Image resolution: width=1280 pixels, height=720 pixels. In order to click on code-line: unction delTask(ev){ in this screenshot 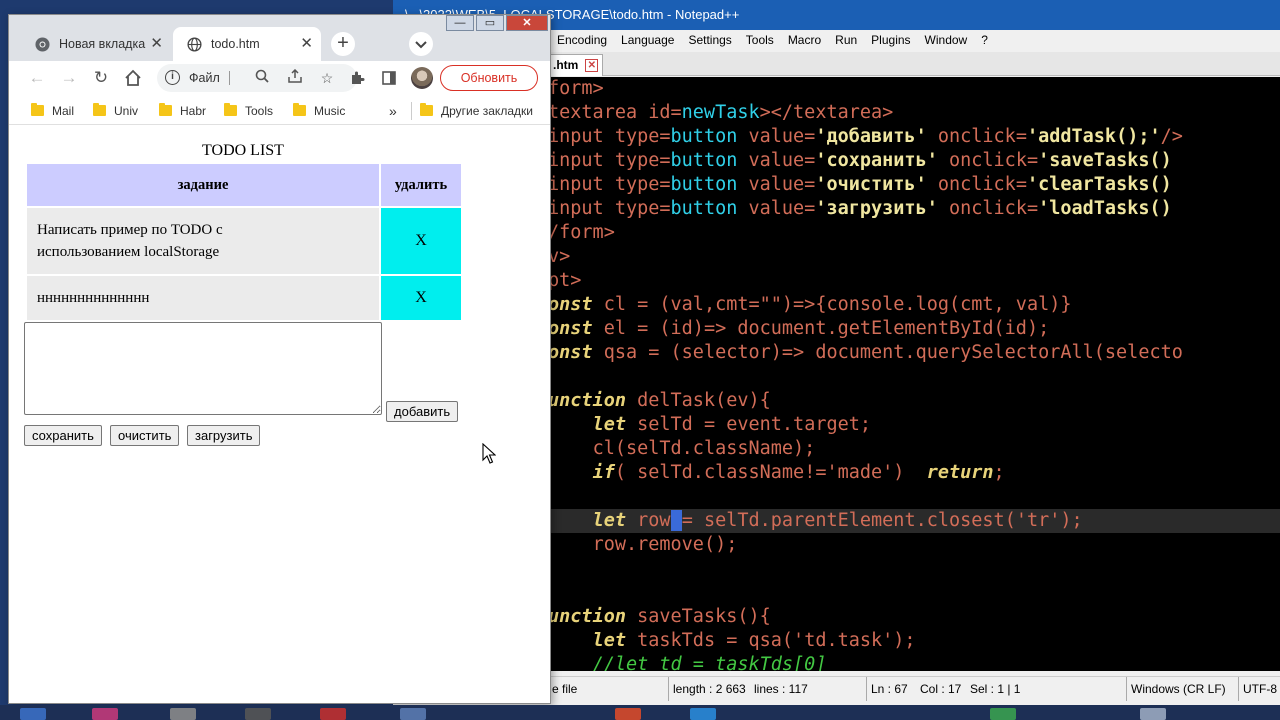, I will do `click(659, 401)`.